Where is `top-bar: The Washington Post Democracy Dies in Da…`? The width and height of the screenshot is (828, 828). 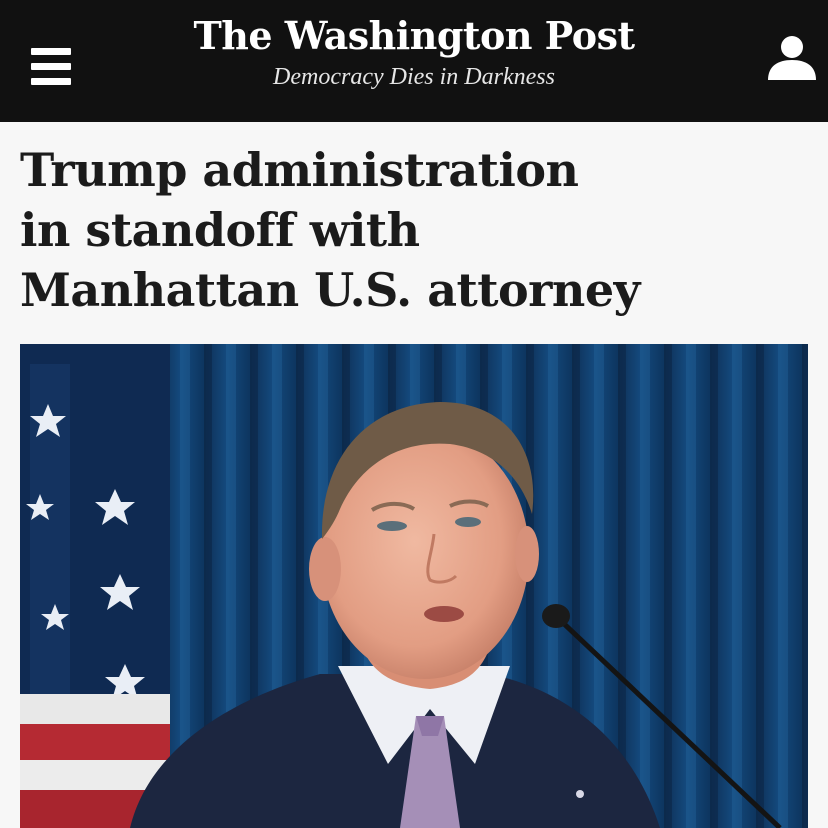
top-bar: The Washington Post Democracy Dies in Da… is located at coordinates (414, 61).